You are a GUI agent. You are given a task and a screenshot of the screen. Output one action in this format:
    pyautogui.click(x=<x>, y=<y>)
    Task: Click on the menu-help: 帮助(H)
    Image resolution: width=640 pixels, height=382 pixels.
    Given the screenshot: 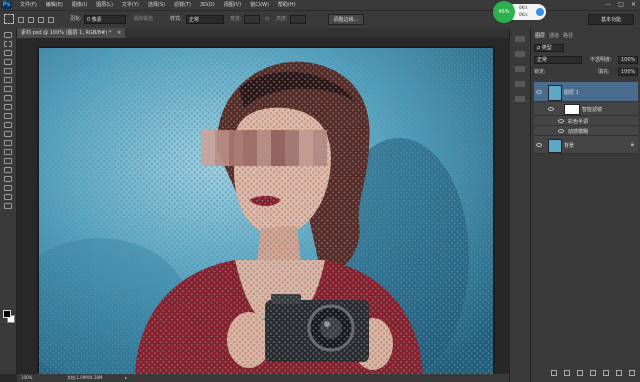 What is the action you would take?
    pyautogui.click(x=287, y=5)
    